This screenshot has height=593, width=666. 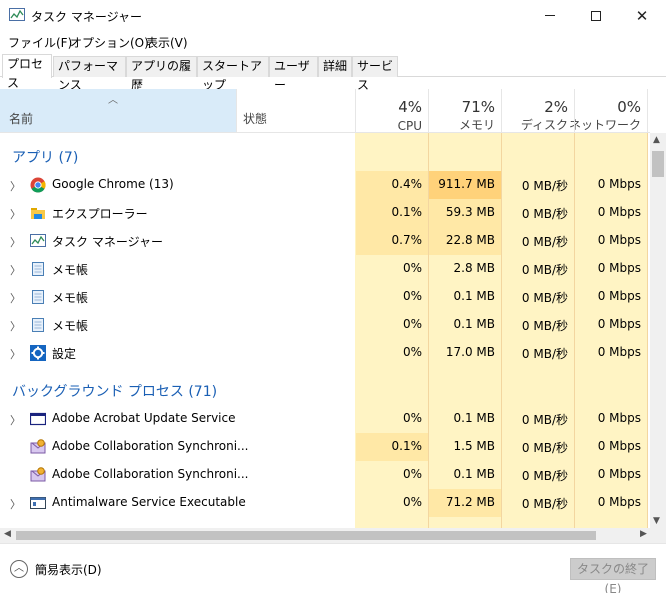 I want to click on close-button: ✕, so click(x=642, y=15).